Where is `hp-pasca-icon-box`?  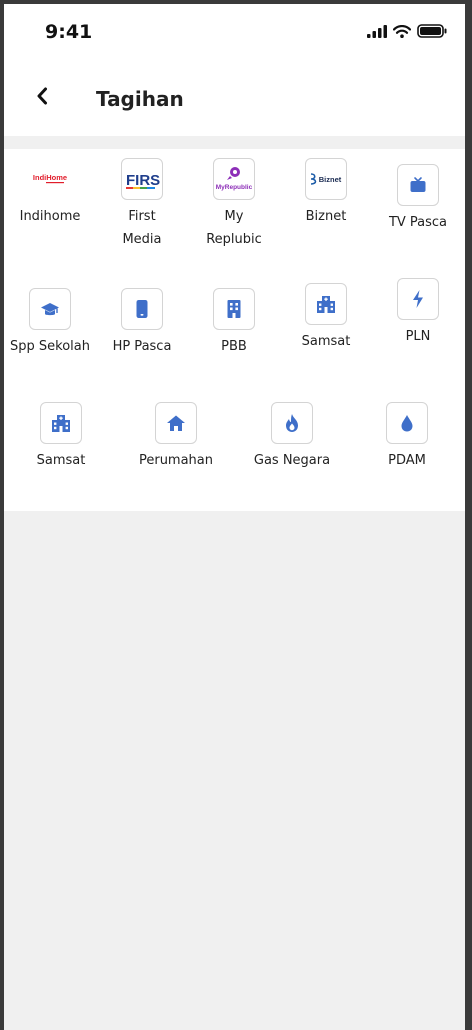 hp-pasca-icon-box is located at coordinates (142, 309).